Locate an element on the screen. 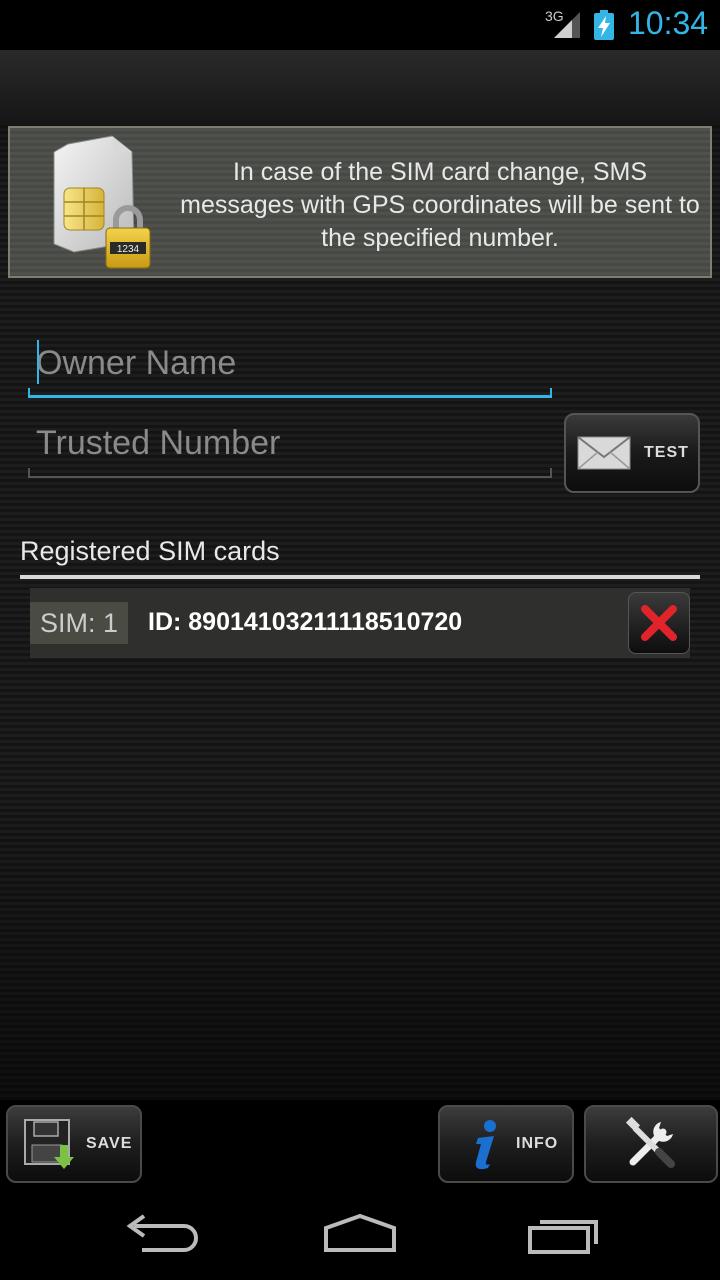 The width and height of the screenshot is (720, 1280). save-label: SAVE is located at coordinates (109, 1143).